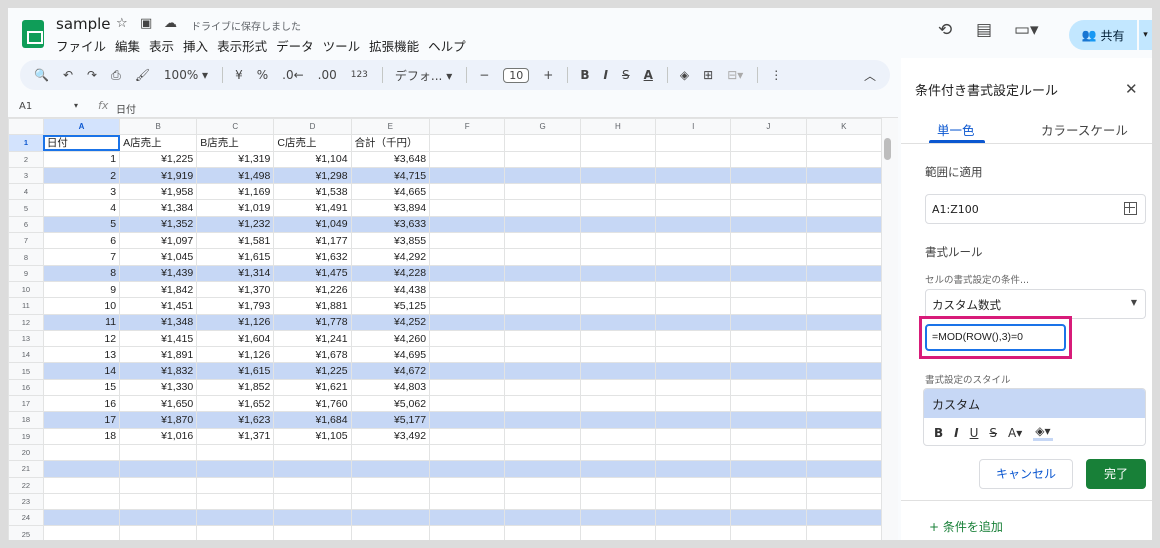 The width and height of the screenshot is (1160, 548). Describe the element at coordinates (342, 45) in the screenshot. I see `menu-item: ツール` at that location.